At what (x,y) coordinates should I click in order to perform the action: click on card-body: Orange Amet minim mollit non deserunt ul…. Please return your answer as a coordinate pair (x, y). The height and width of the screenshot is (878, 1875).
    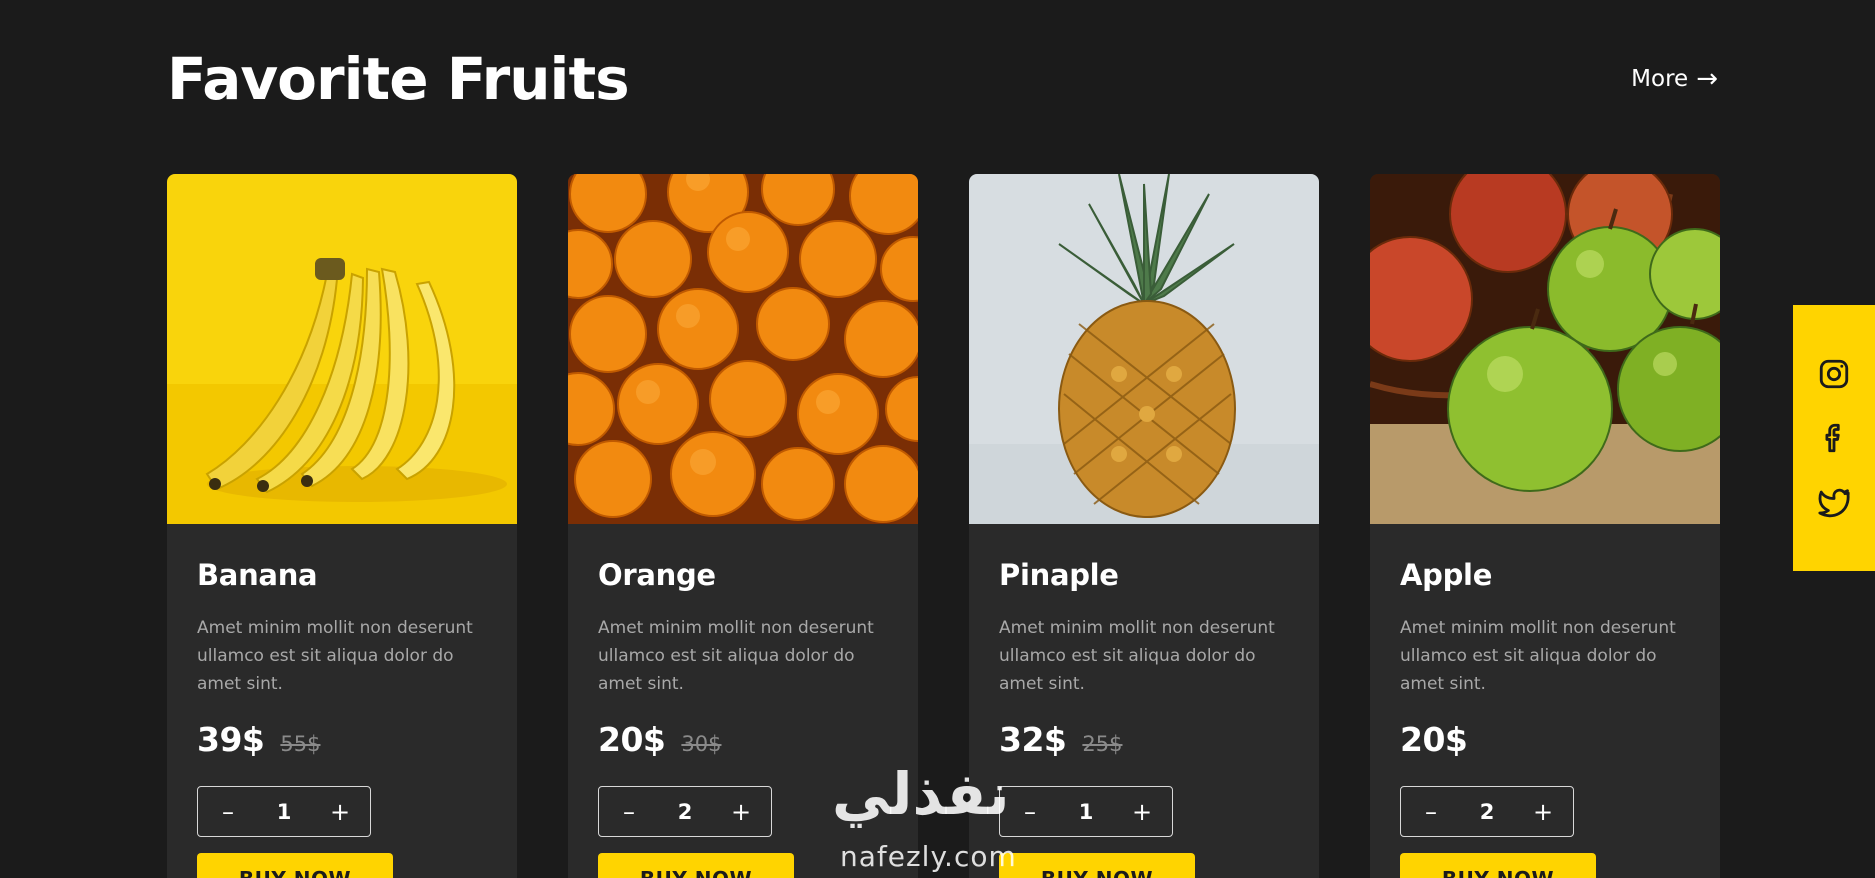
    Looking at the image, I should click on (743, 701).